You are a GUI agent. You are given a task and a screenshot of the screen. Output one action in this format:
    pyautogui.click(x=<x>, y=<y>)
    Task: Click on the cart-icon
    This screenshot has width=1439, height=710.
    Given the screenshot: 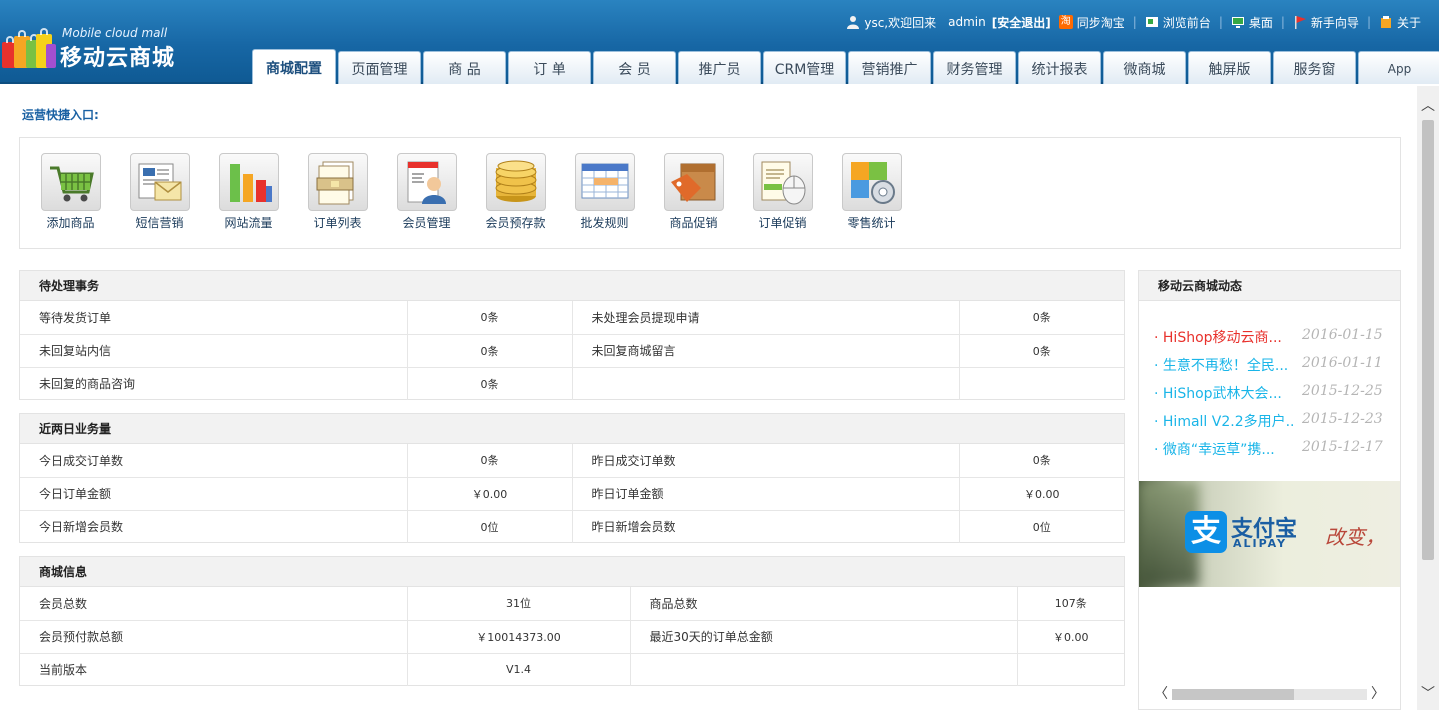 What is the action you would take?
    pyautogui.click(x=70, y=182)
    